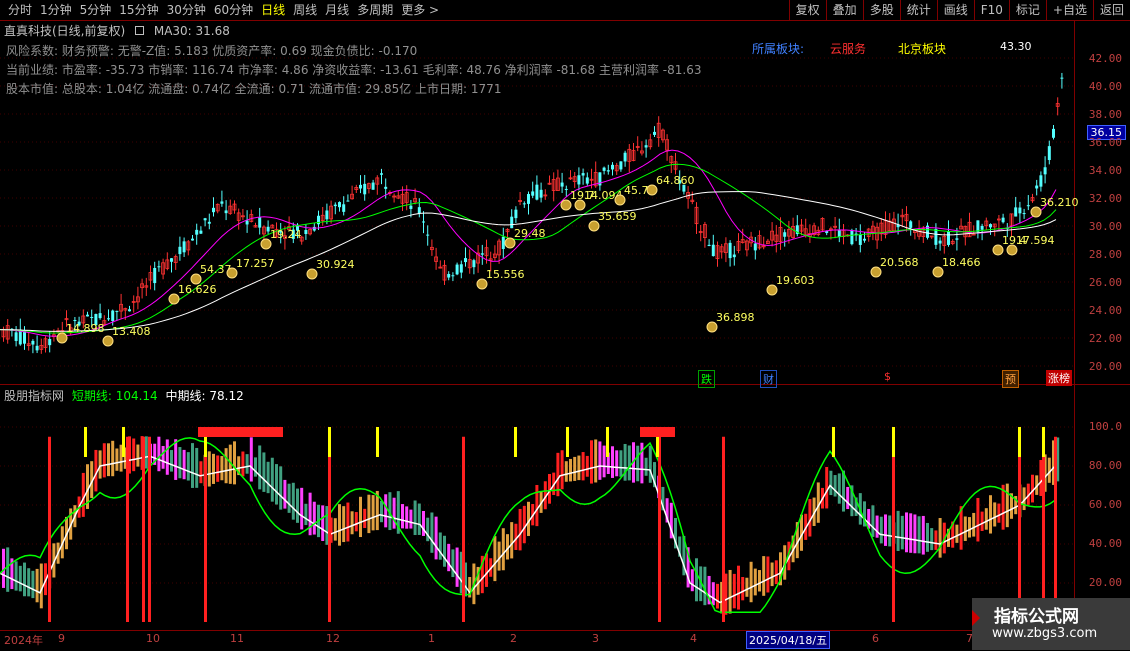 The height and width of the screenshot is (651, 1130). What do you see at coordinates (286, 234) in the screenshot?
I see `price-annotation: 19.24` at bounding box center [286, 234].